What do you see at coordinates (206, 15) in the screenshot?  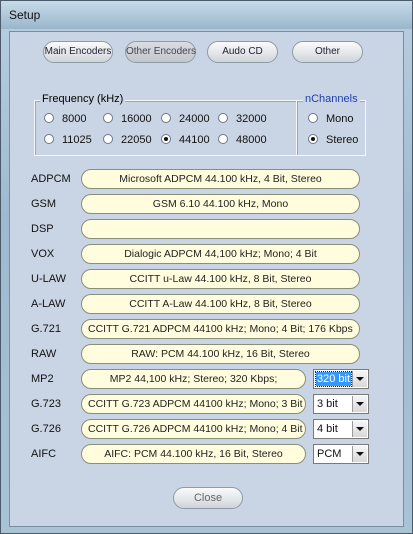 I see `title-bar: Setup` at bounding box center [206, 15].